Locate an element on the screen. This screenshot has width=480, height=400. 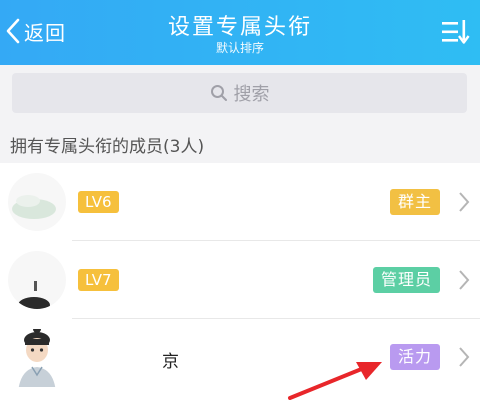
section-label: 拥有专属头衔的成员(3人) is located at coordinates (107, 147).